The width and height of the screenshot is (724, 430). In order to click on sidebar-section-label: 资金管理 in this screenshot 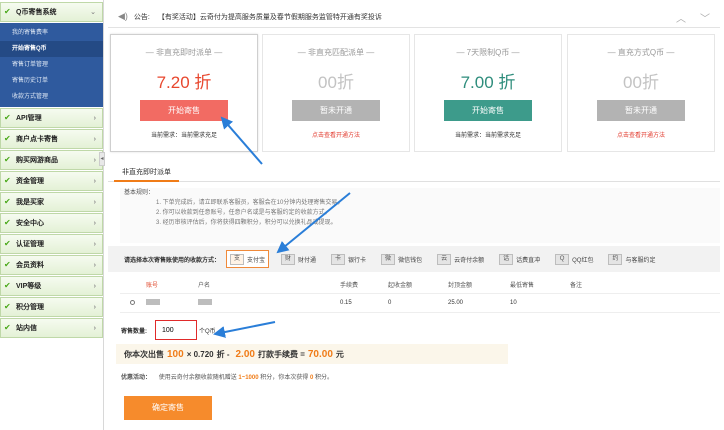, I will do `click(30, 181)`.